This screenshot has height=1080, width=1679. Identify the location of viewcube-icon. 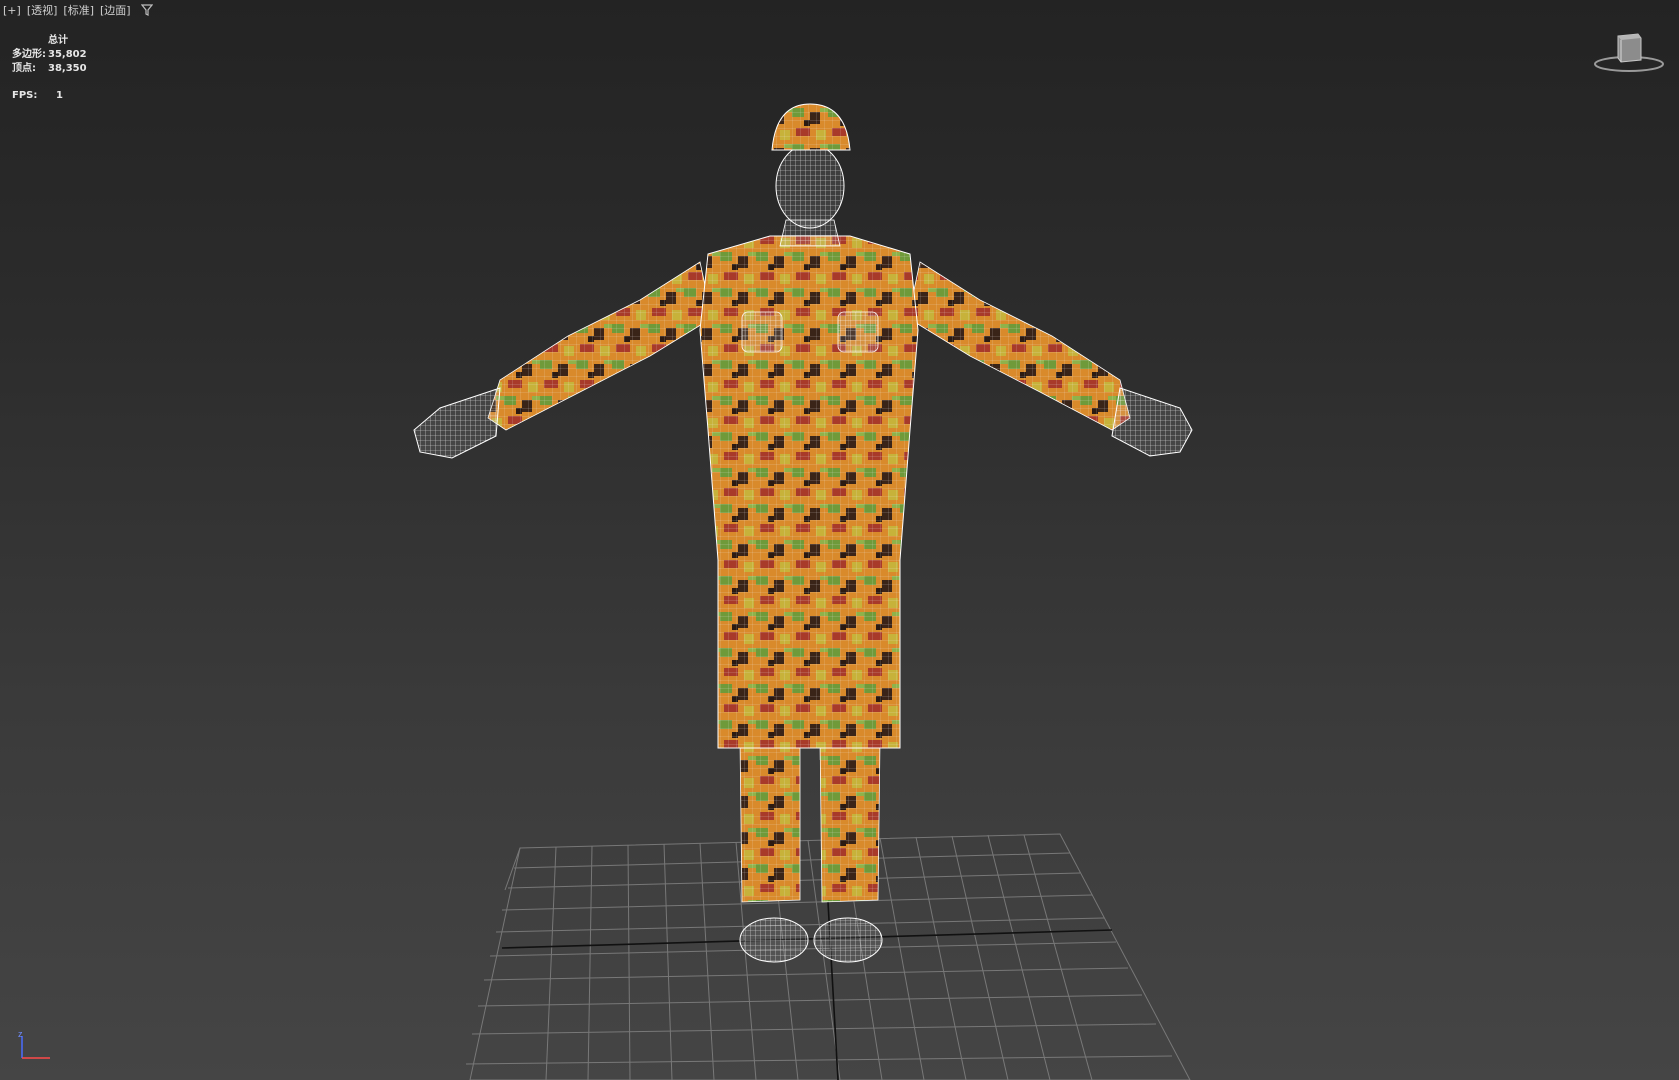
(1629, 55).